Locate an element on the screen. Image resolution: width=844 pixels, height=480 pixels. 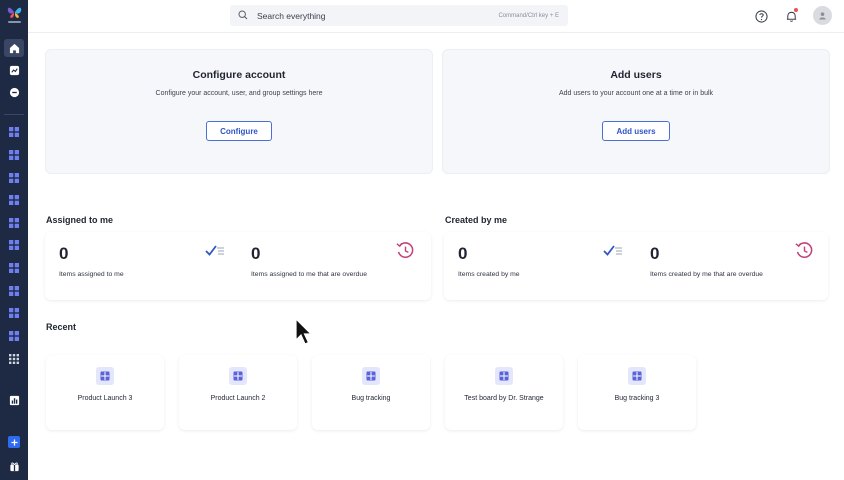
mouse-cursor-icon is located at coordinates (304, 334).